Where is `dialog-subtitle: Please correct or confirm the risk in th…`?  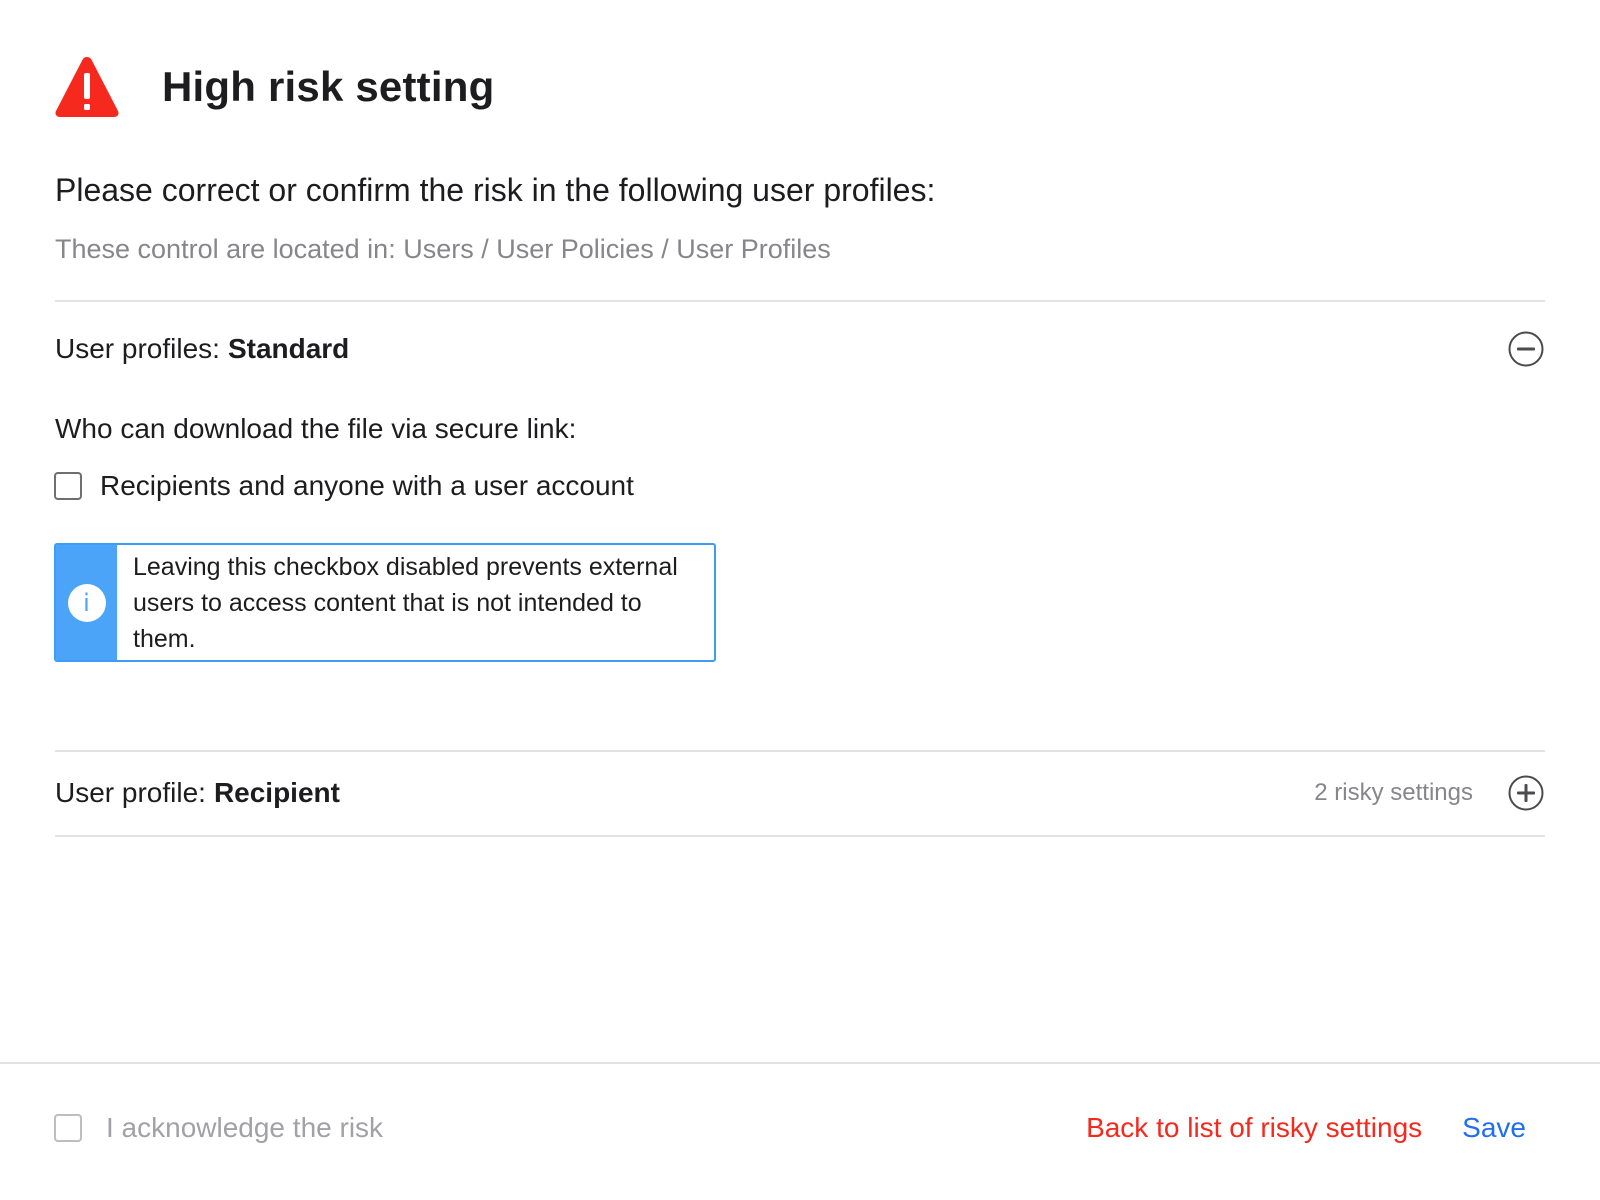 dialog-subtitle: Please correct or confirm the risk in th… is located at coordinates (495, 190).